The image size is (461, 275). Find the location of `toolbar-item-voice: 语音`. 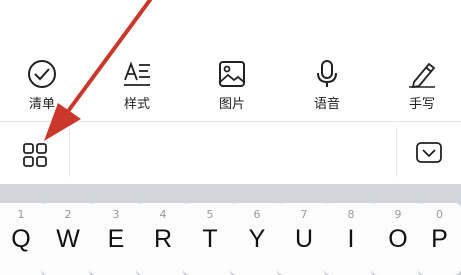

toolbar-item-voice: 语音 is located at coordinates (327, 86).